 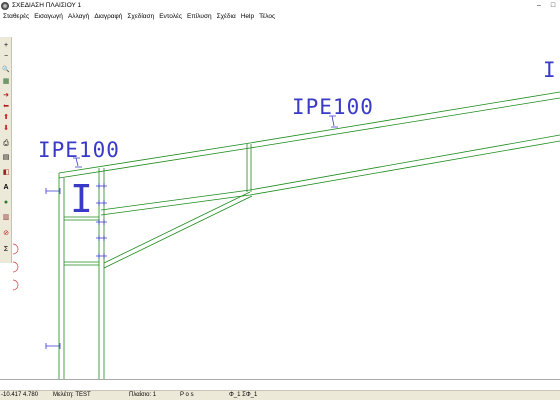 I want to click on minimize-icon: –, so click(x=539, y=5).